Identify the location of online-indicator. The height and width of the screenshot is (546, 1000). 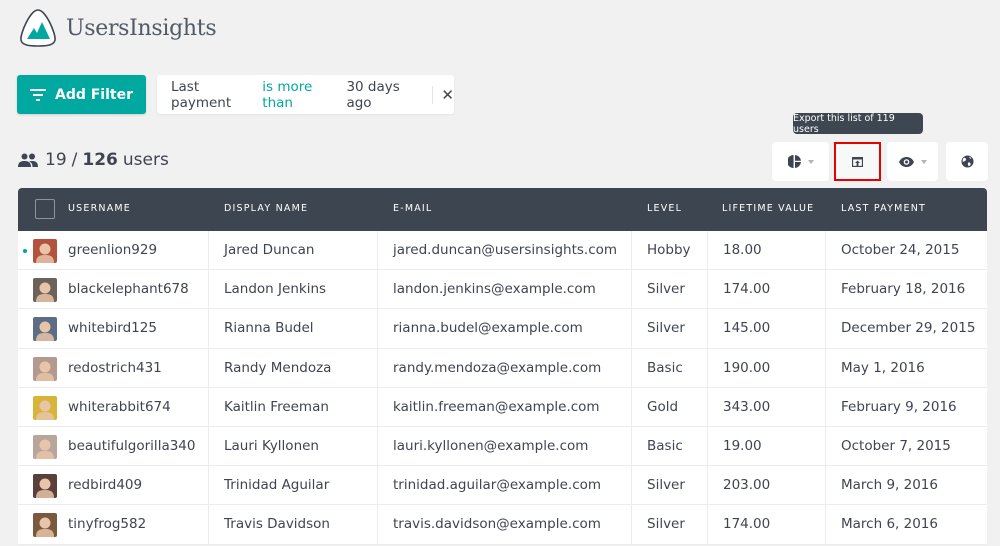
(25, 251).